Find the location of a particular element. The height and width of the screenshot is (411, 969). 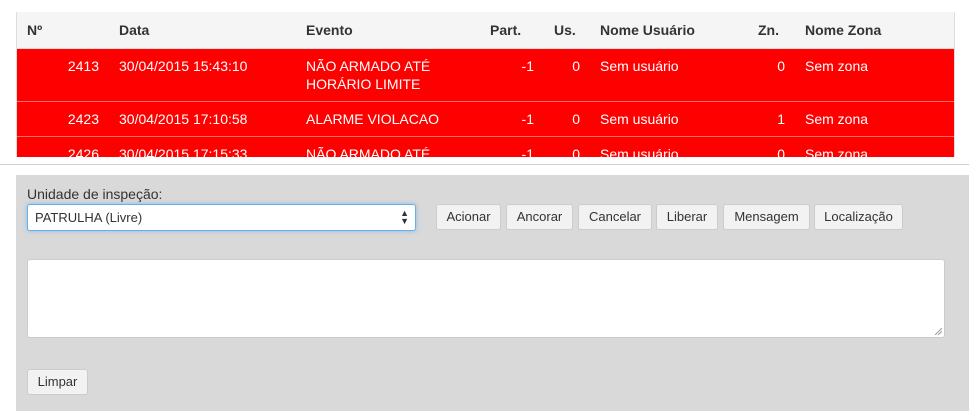

ancorar-button: Ancorar is located at coordinates (539, 217).